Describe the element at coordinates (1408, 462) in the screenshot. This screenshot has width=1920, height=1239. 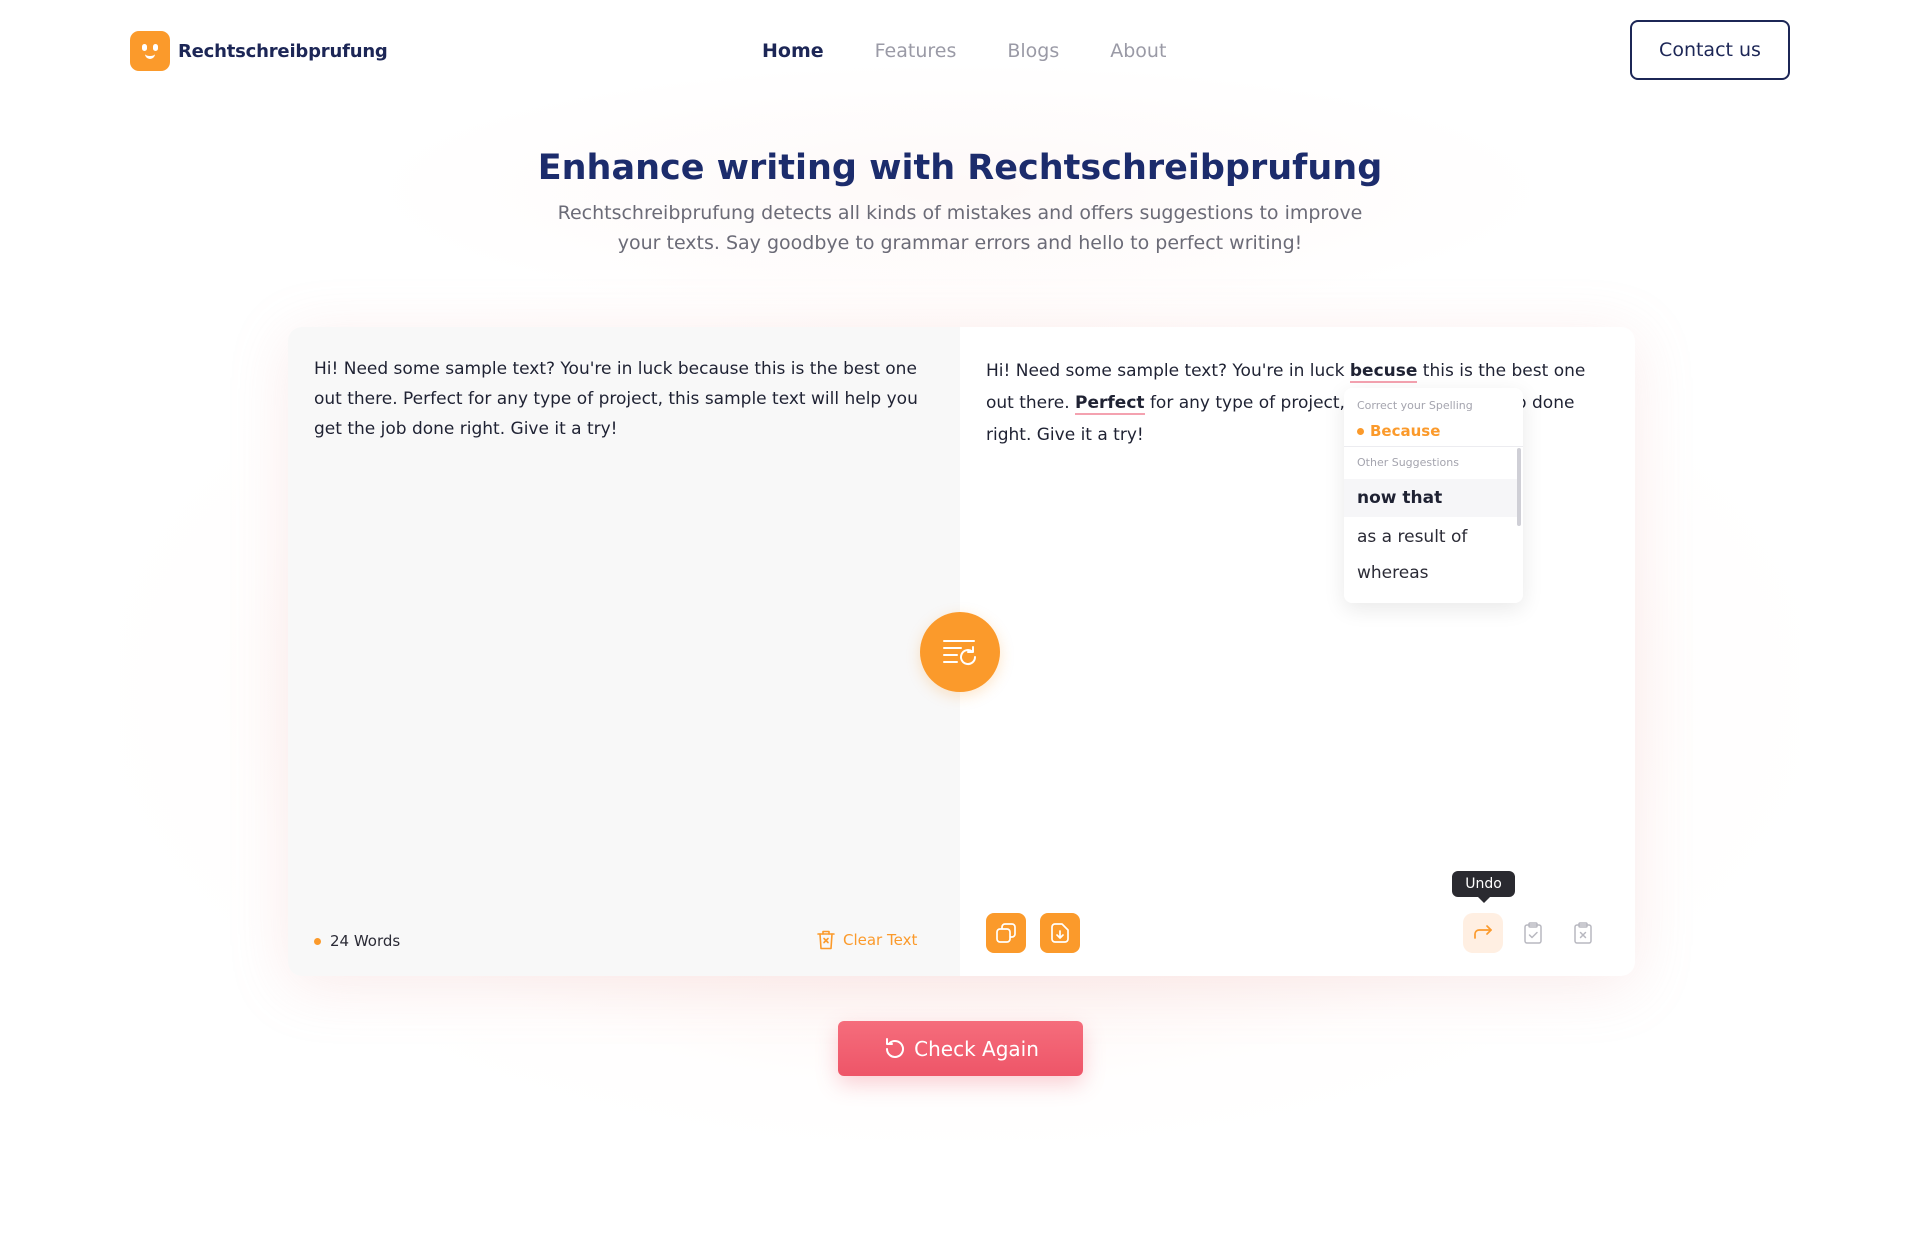
I see `other-suggestions-label: Other Suggestions` at that location.